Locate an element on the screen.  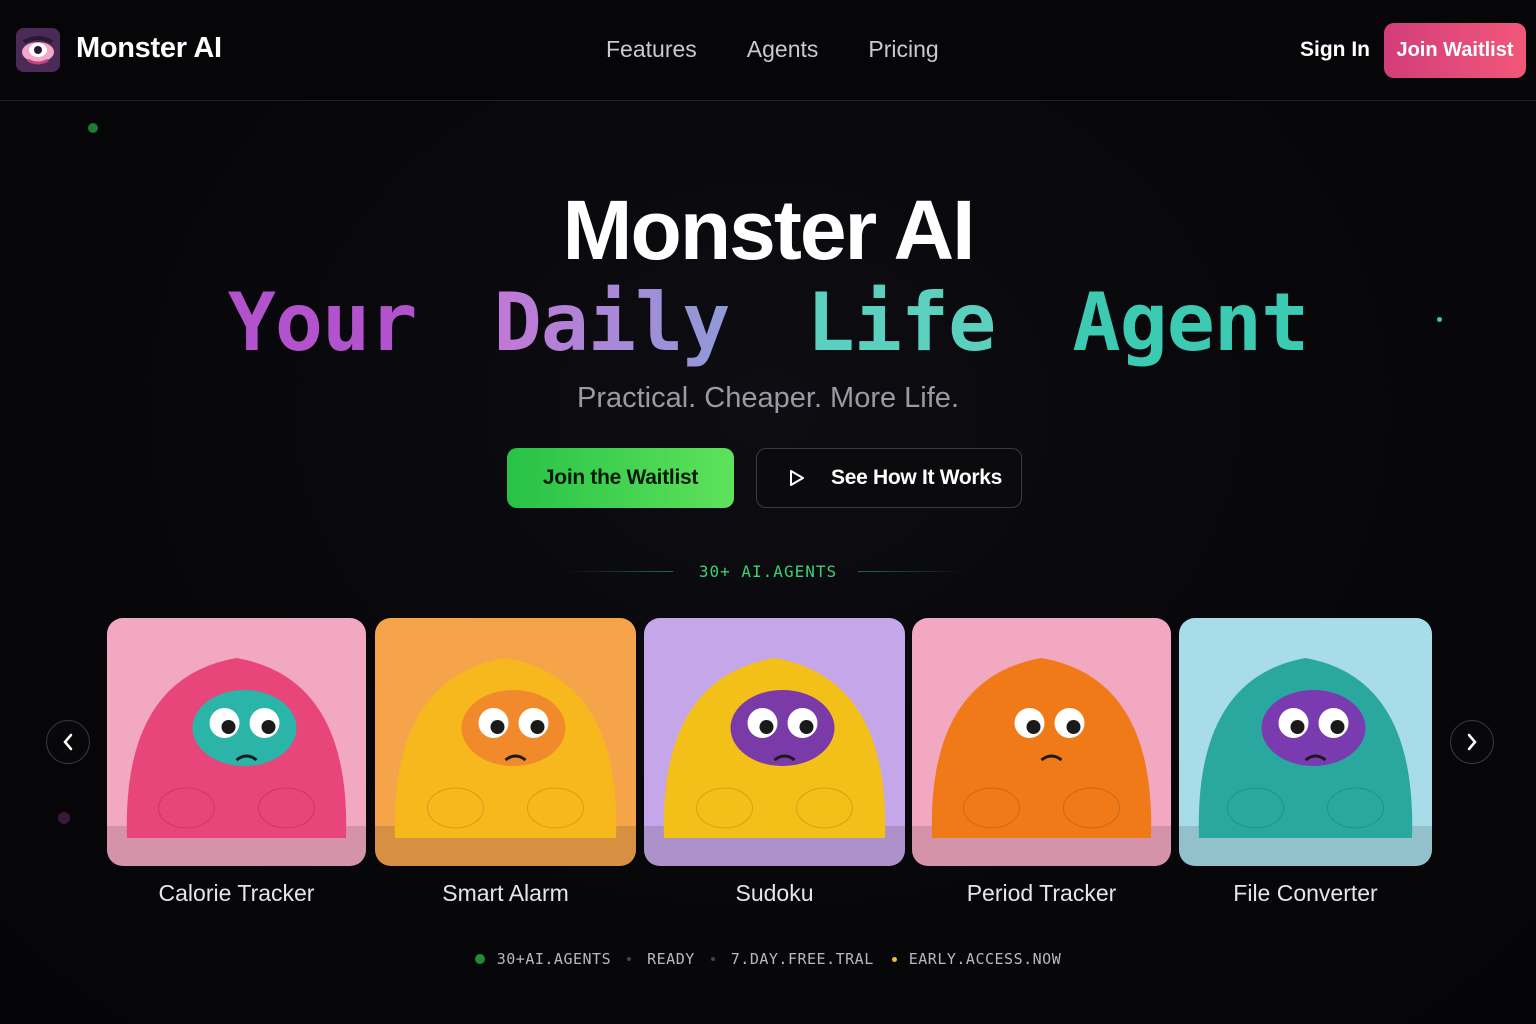
nav-links: Features Agents Pricing is located at coordinates (772, 49).